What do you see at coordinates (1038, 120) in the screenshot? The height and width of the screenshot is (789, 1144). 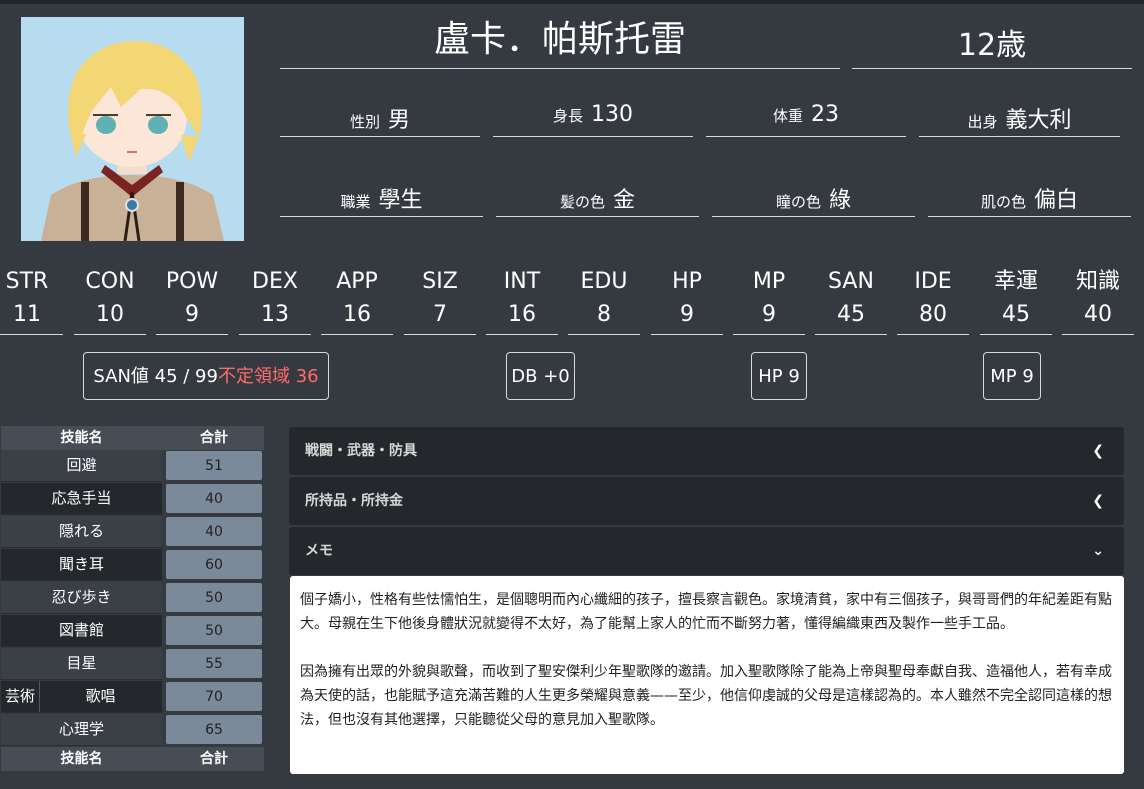 I see `attr-value: 義大利` at bounding box center [1038, 120].